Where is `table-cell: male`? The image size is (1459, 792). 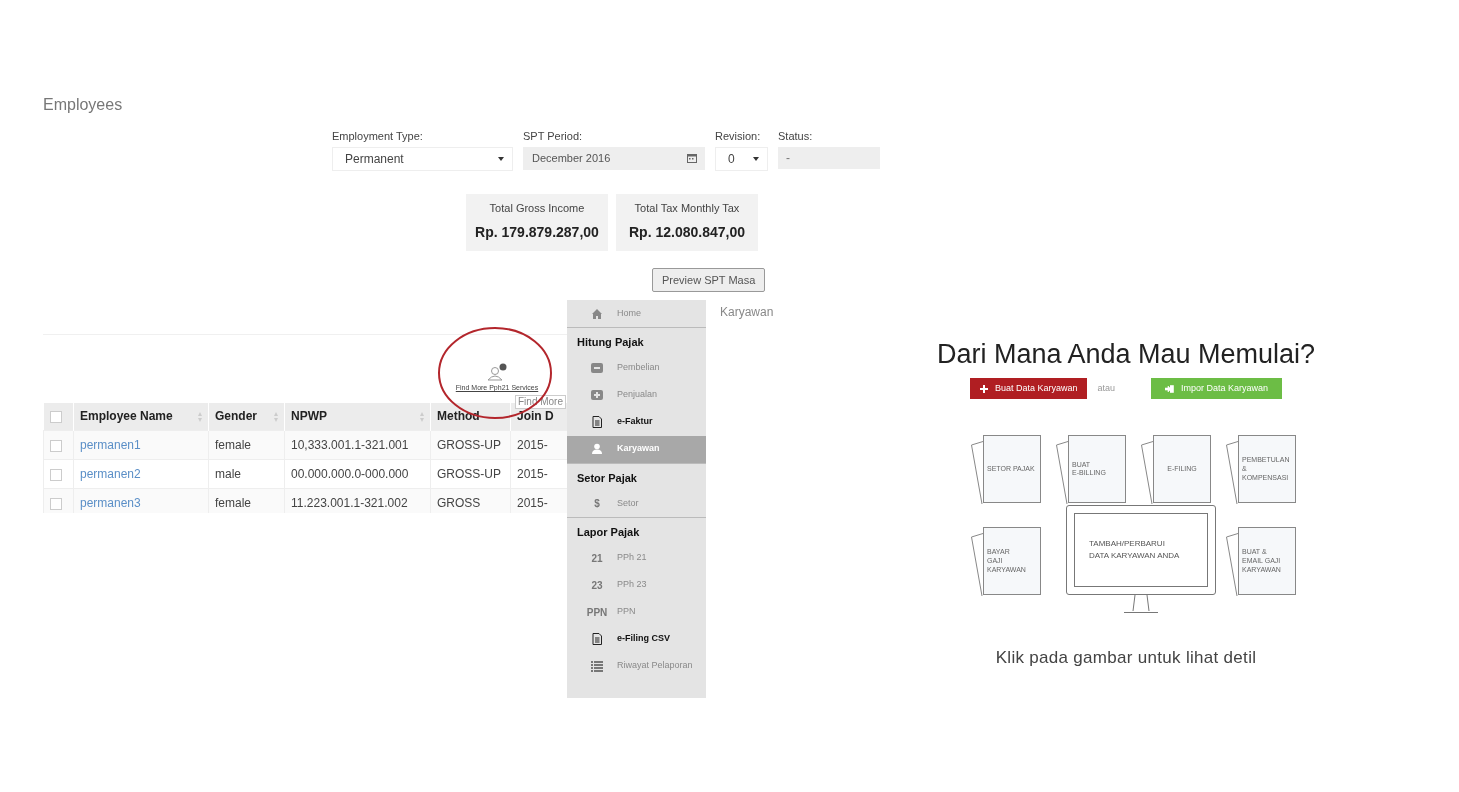
table-cell: male is located at coordinates (246, 474).